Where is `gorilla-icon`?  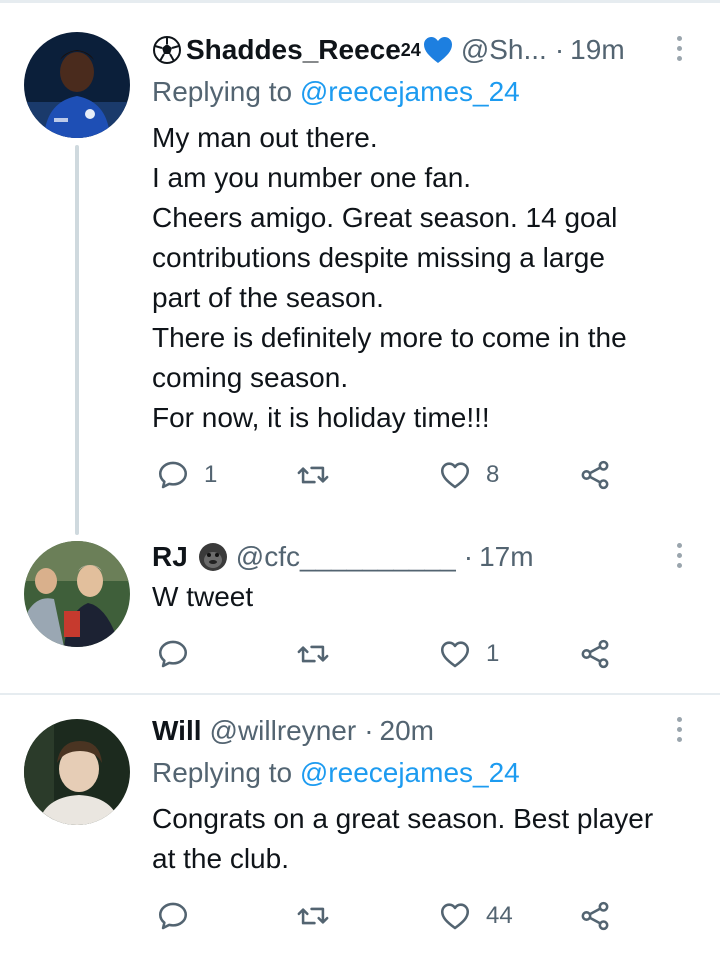
gorilla-icon is located at coordinates (212, 557).